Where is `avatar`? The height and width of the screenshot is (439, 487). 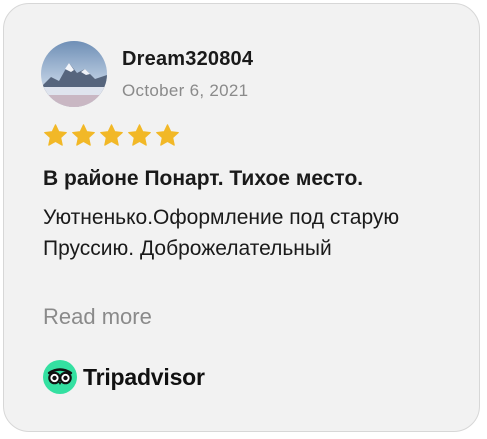 avatar is located at coordinates (74, 74).